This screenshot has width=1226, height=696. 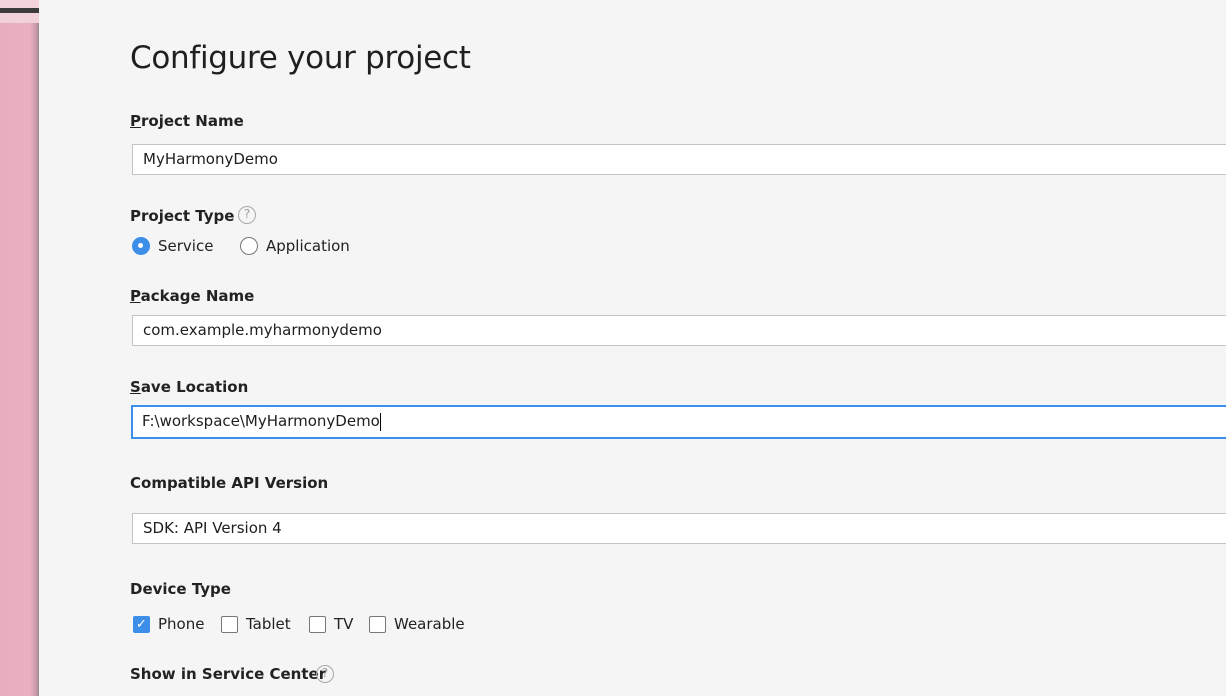 I want to click on checkbox-tv: TV, so click(x=331, y=624).